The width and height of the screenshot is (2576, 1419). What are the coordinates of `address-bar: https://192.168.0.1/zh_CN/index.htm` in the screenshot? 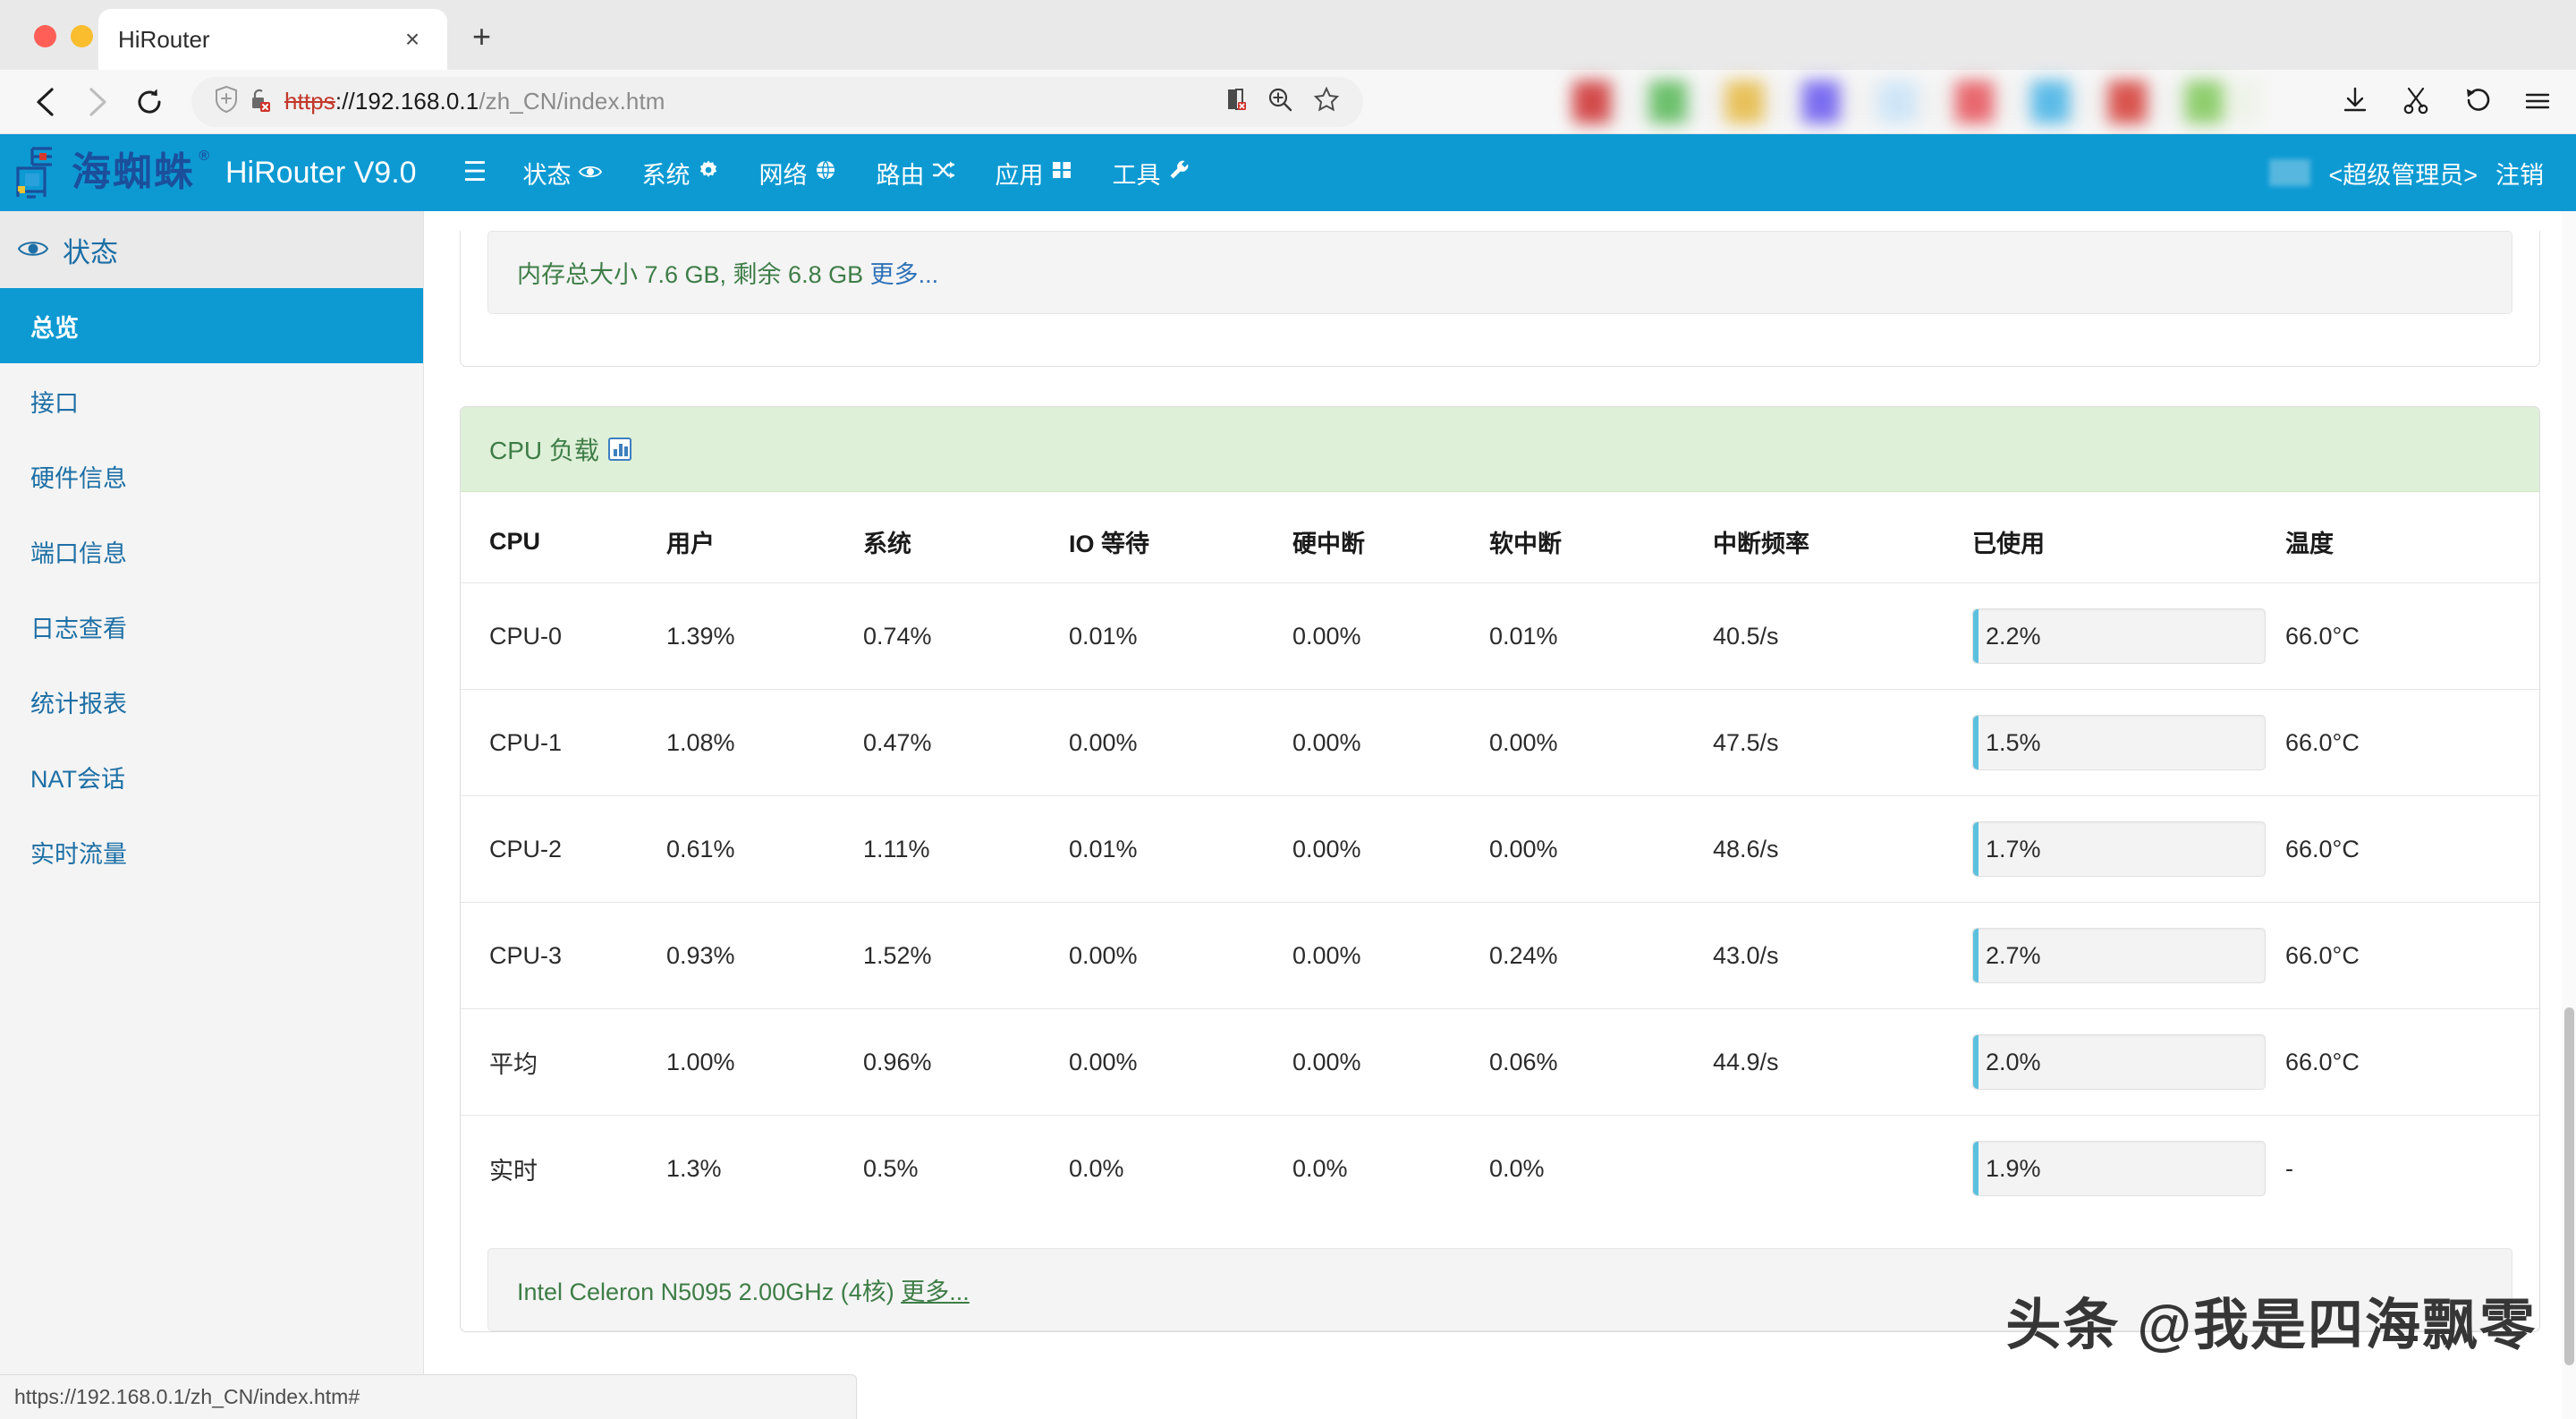 It's located at (777, 101).